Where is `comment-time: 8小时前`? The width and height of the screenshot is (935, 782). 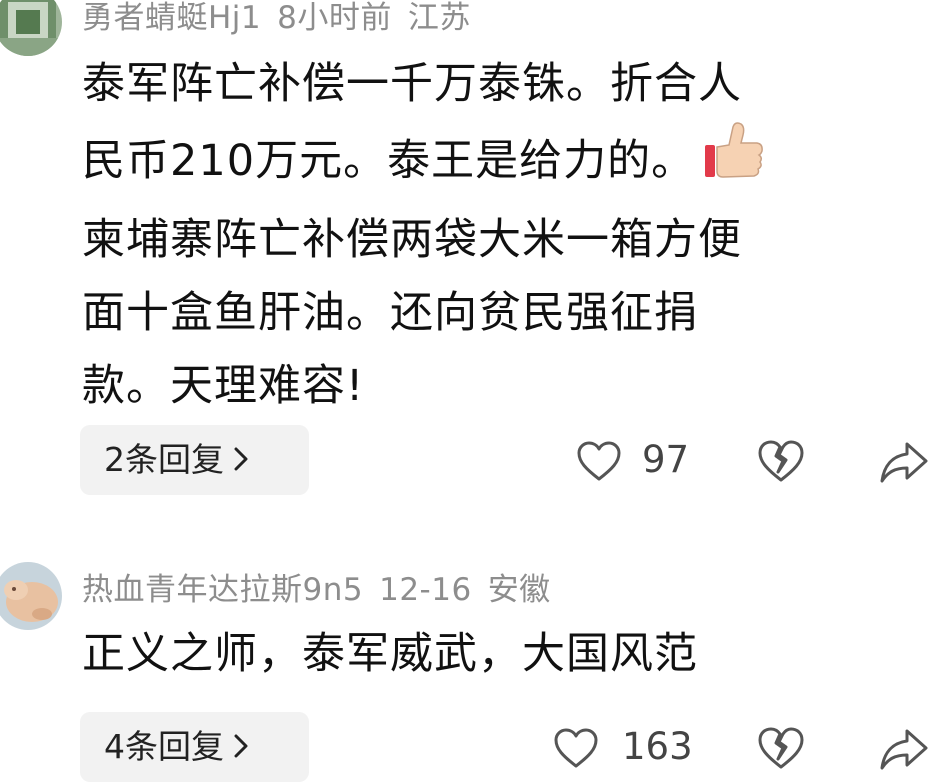
comment-time: 8小时前 is located at coordinates (334, 18).